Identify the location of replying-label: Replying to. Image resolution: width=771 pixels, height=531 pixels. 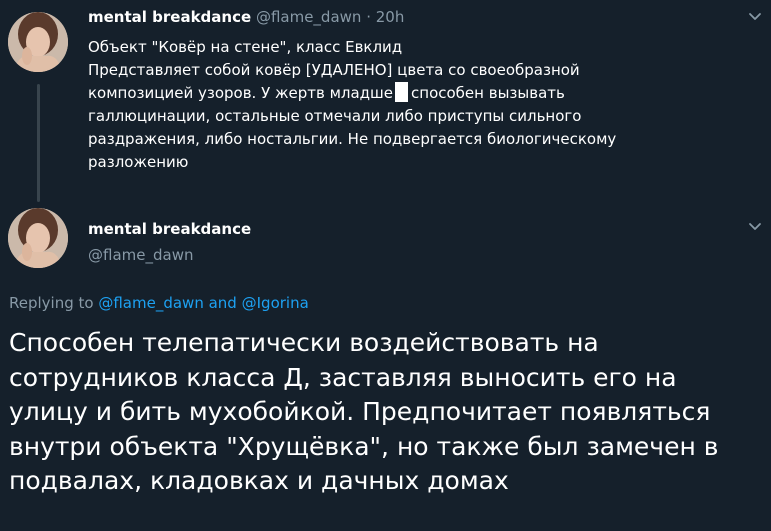
(51, 303).